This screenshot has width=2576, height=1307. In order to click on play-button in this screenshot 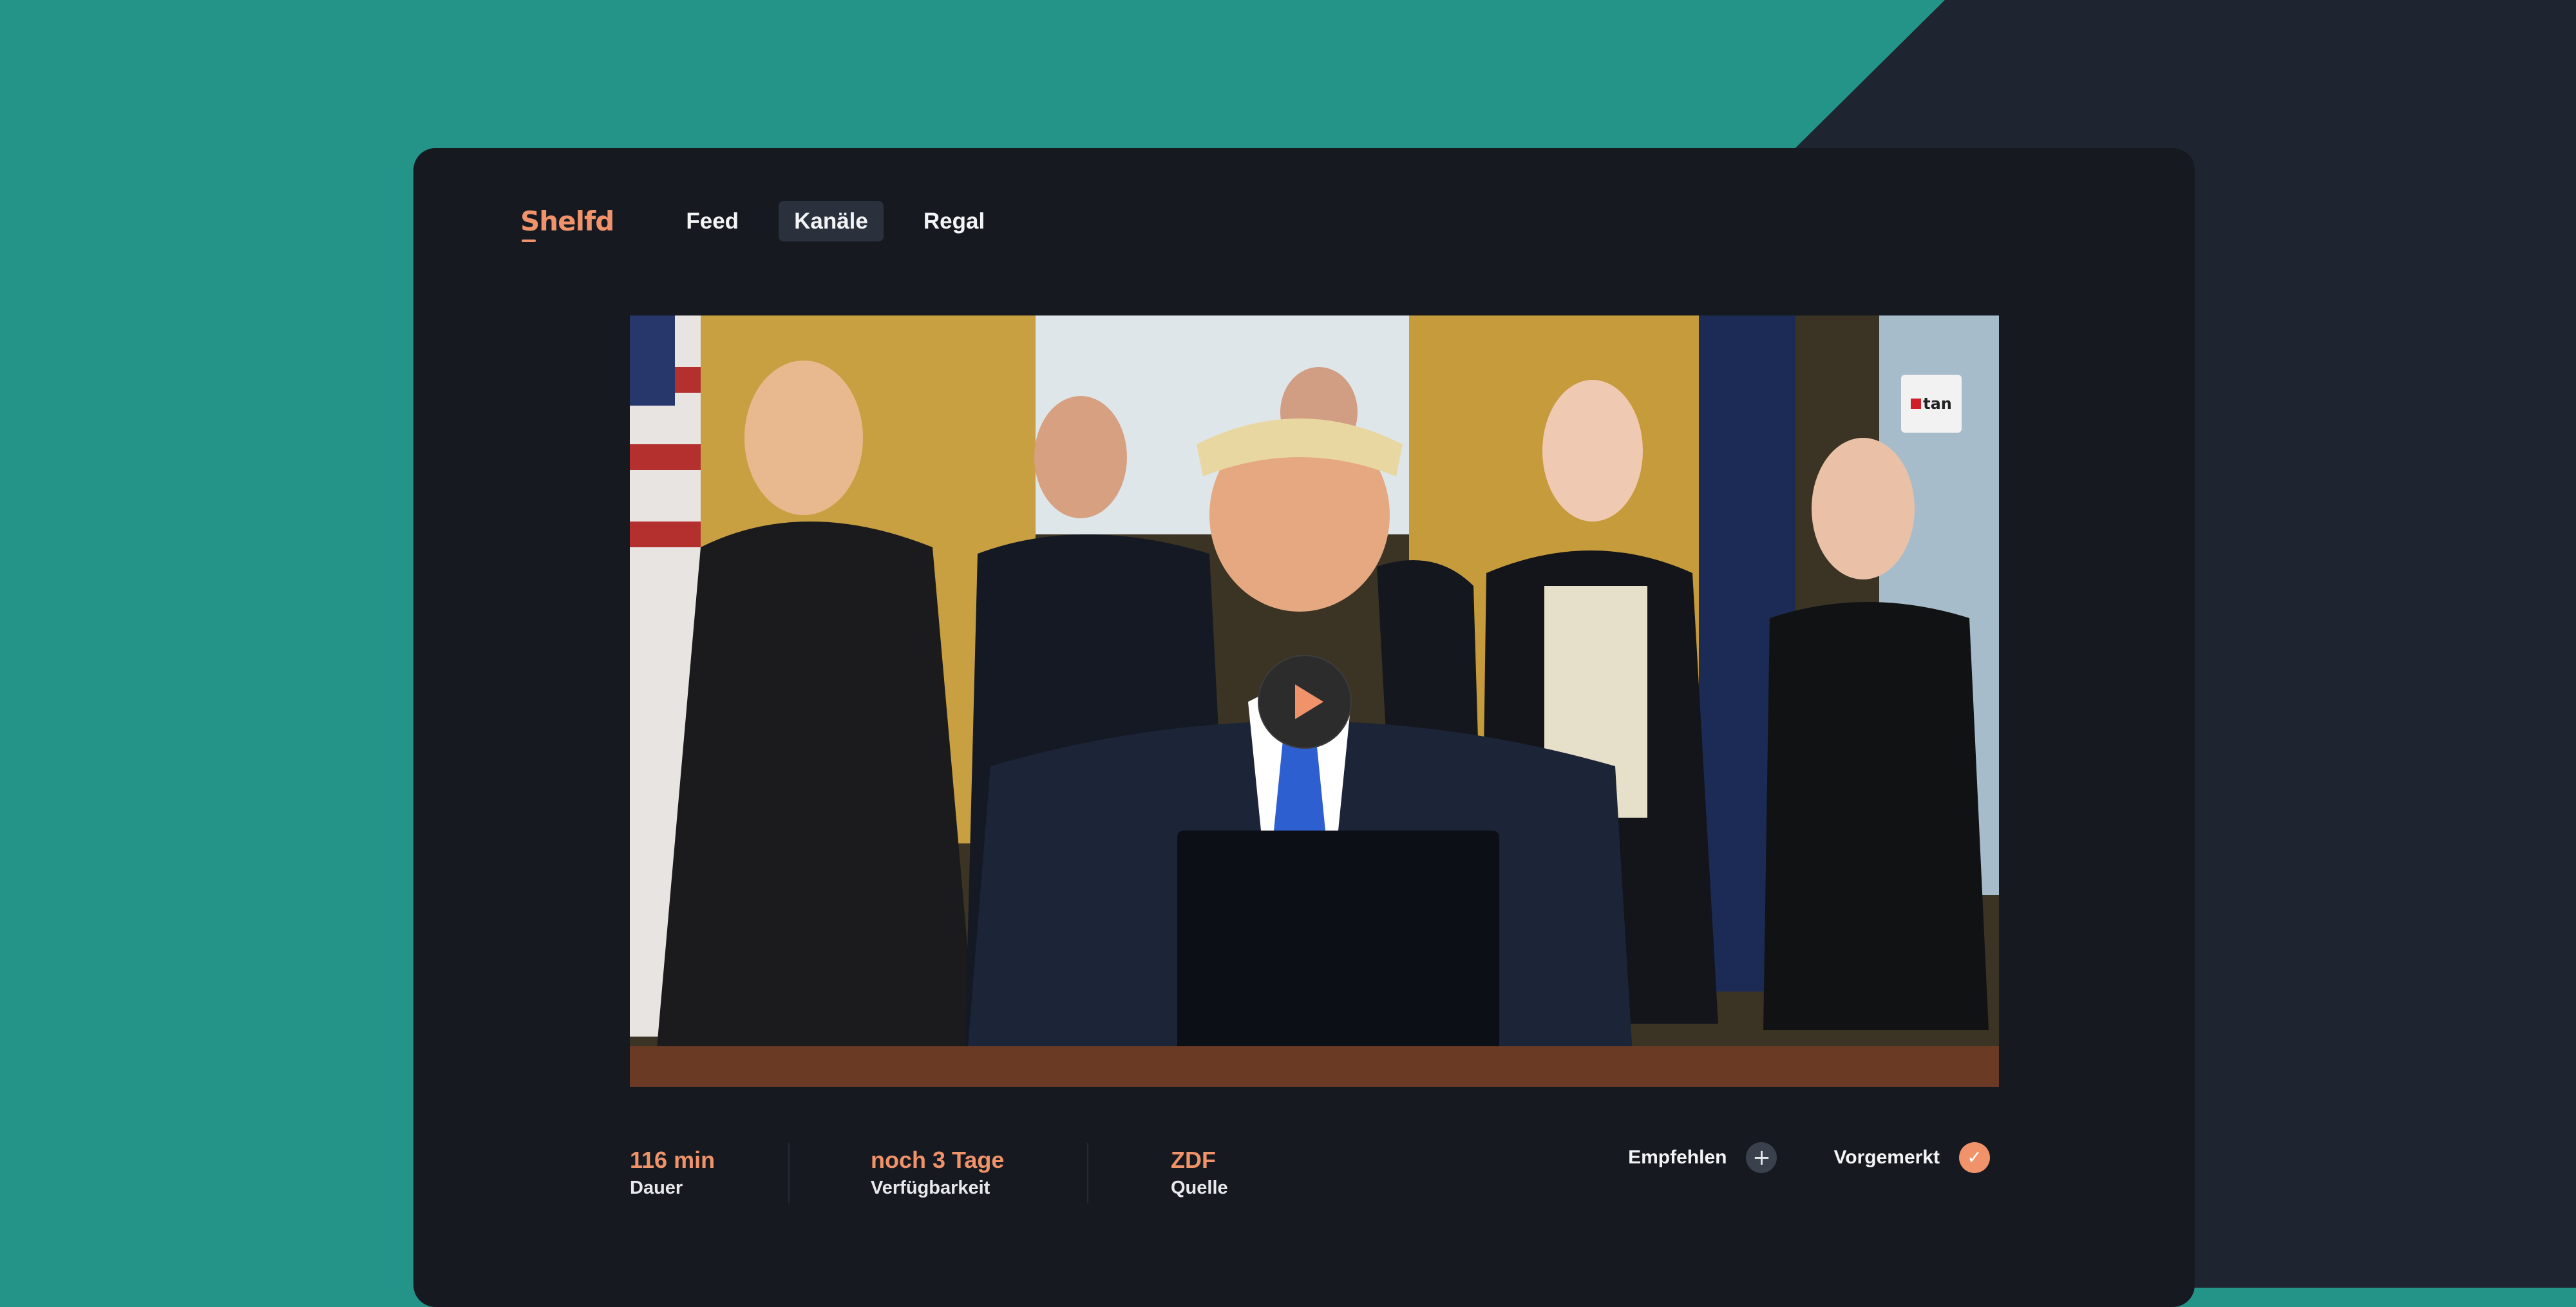, I will do `click(1305, 702)`.